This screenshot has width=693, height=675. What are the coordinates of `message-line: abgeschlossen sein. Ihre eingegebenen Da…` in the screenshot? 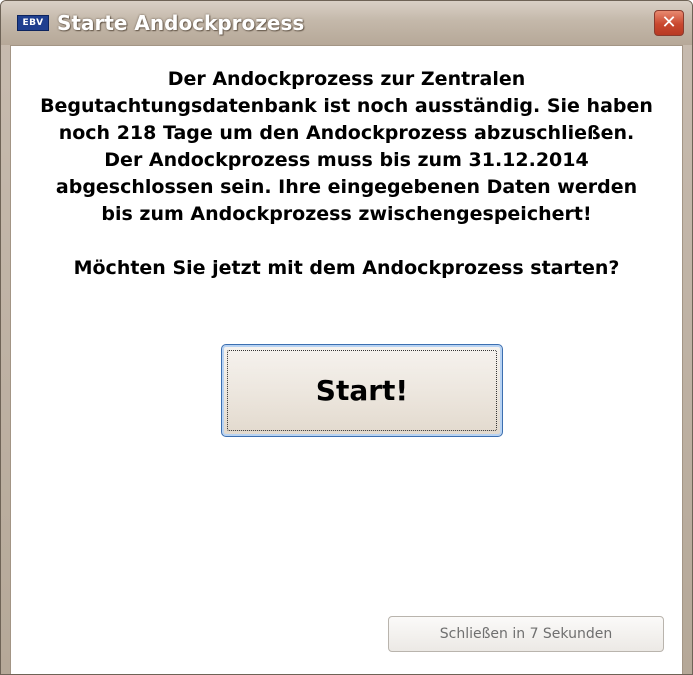 It's located at (346, 187).